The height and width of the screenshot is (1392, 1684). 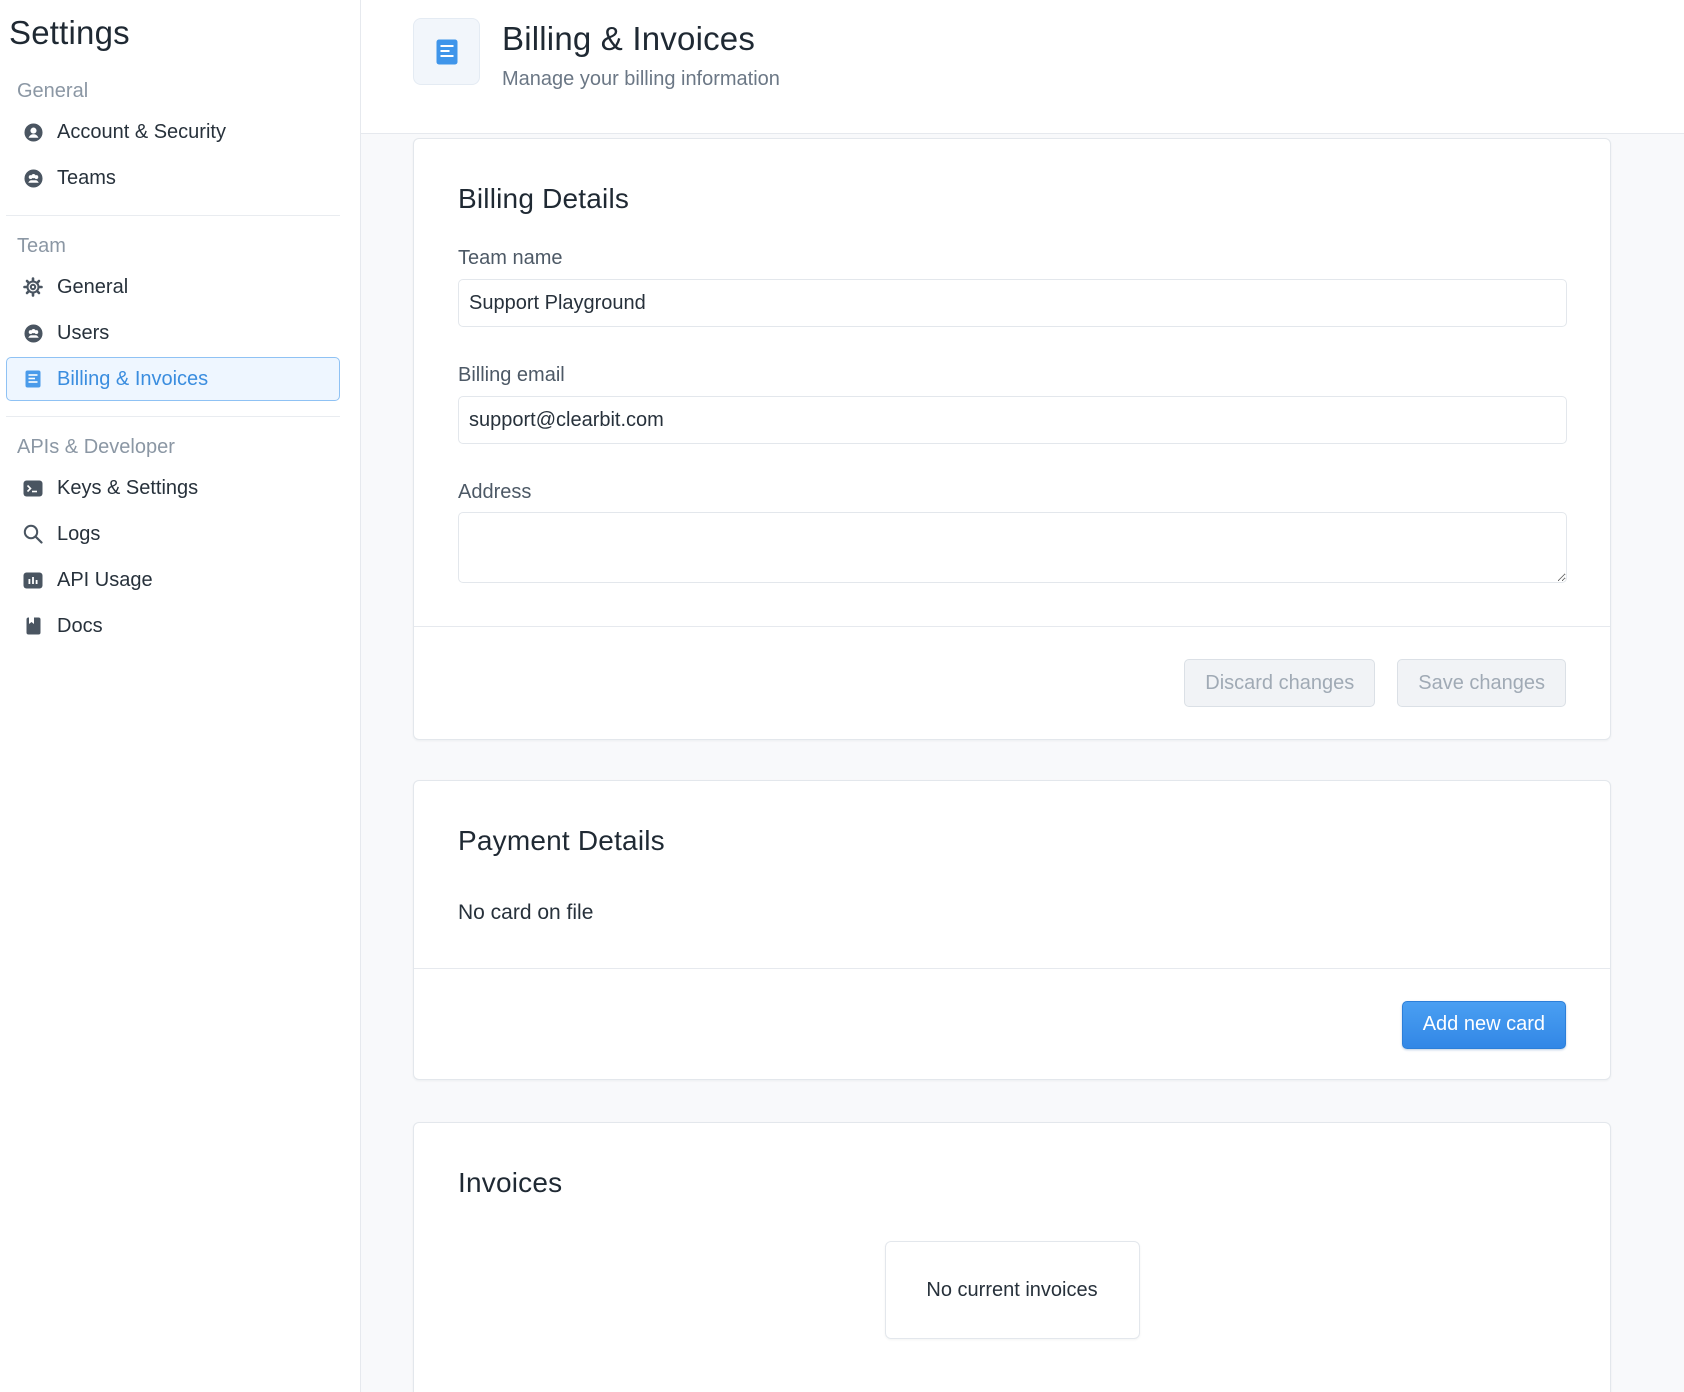 I want to click on sidebar-title: Settings, so click(x=69, y=32).